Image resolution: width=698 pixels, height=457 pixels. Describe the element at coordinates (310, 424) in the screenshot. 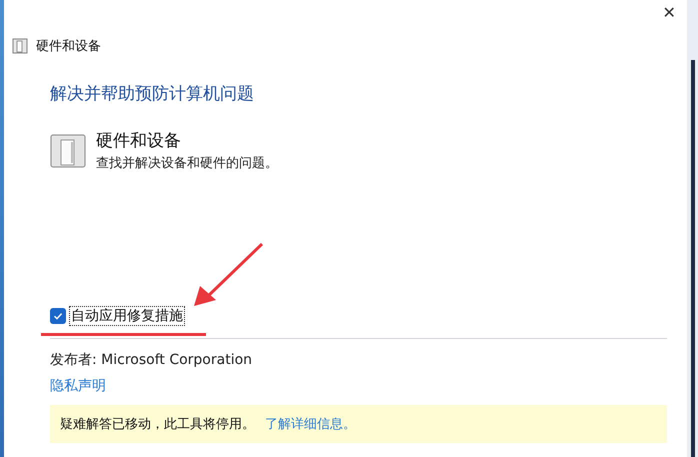

I see `learn-more-link: 了解详细信息。` at that location.